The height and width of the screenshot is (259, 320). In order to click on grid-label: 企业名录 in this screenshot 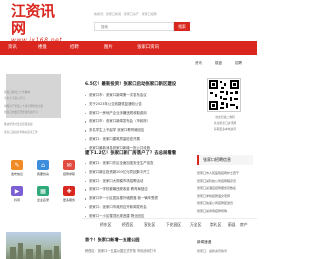, I will do `click(42, 200)`.